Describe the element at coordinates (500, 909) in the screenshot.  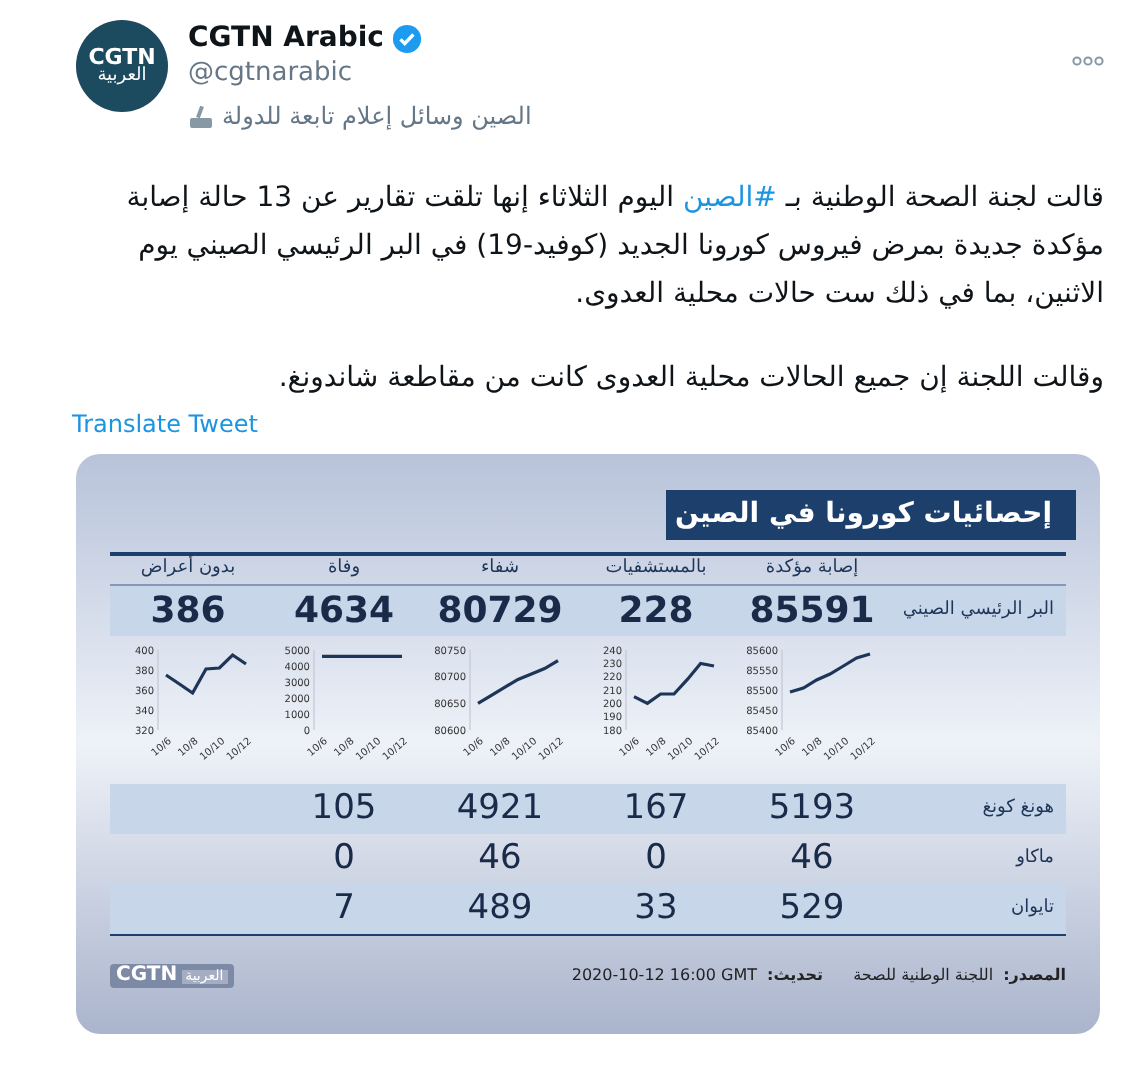
I see `stat-value: 489` at that location.